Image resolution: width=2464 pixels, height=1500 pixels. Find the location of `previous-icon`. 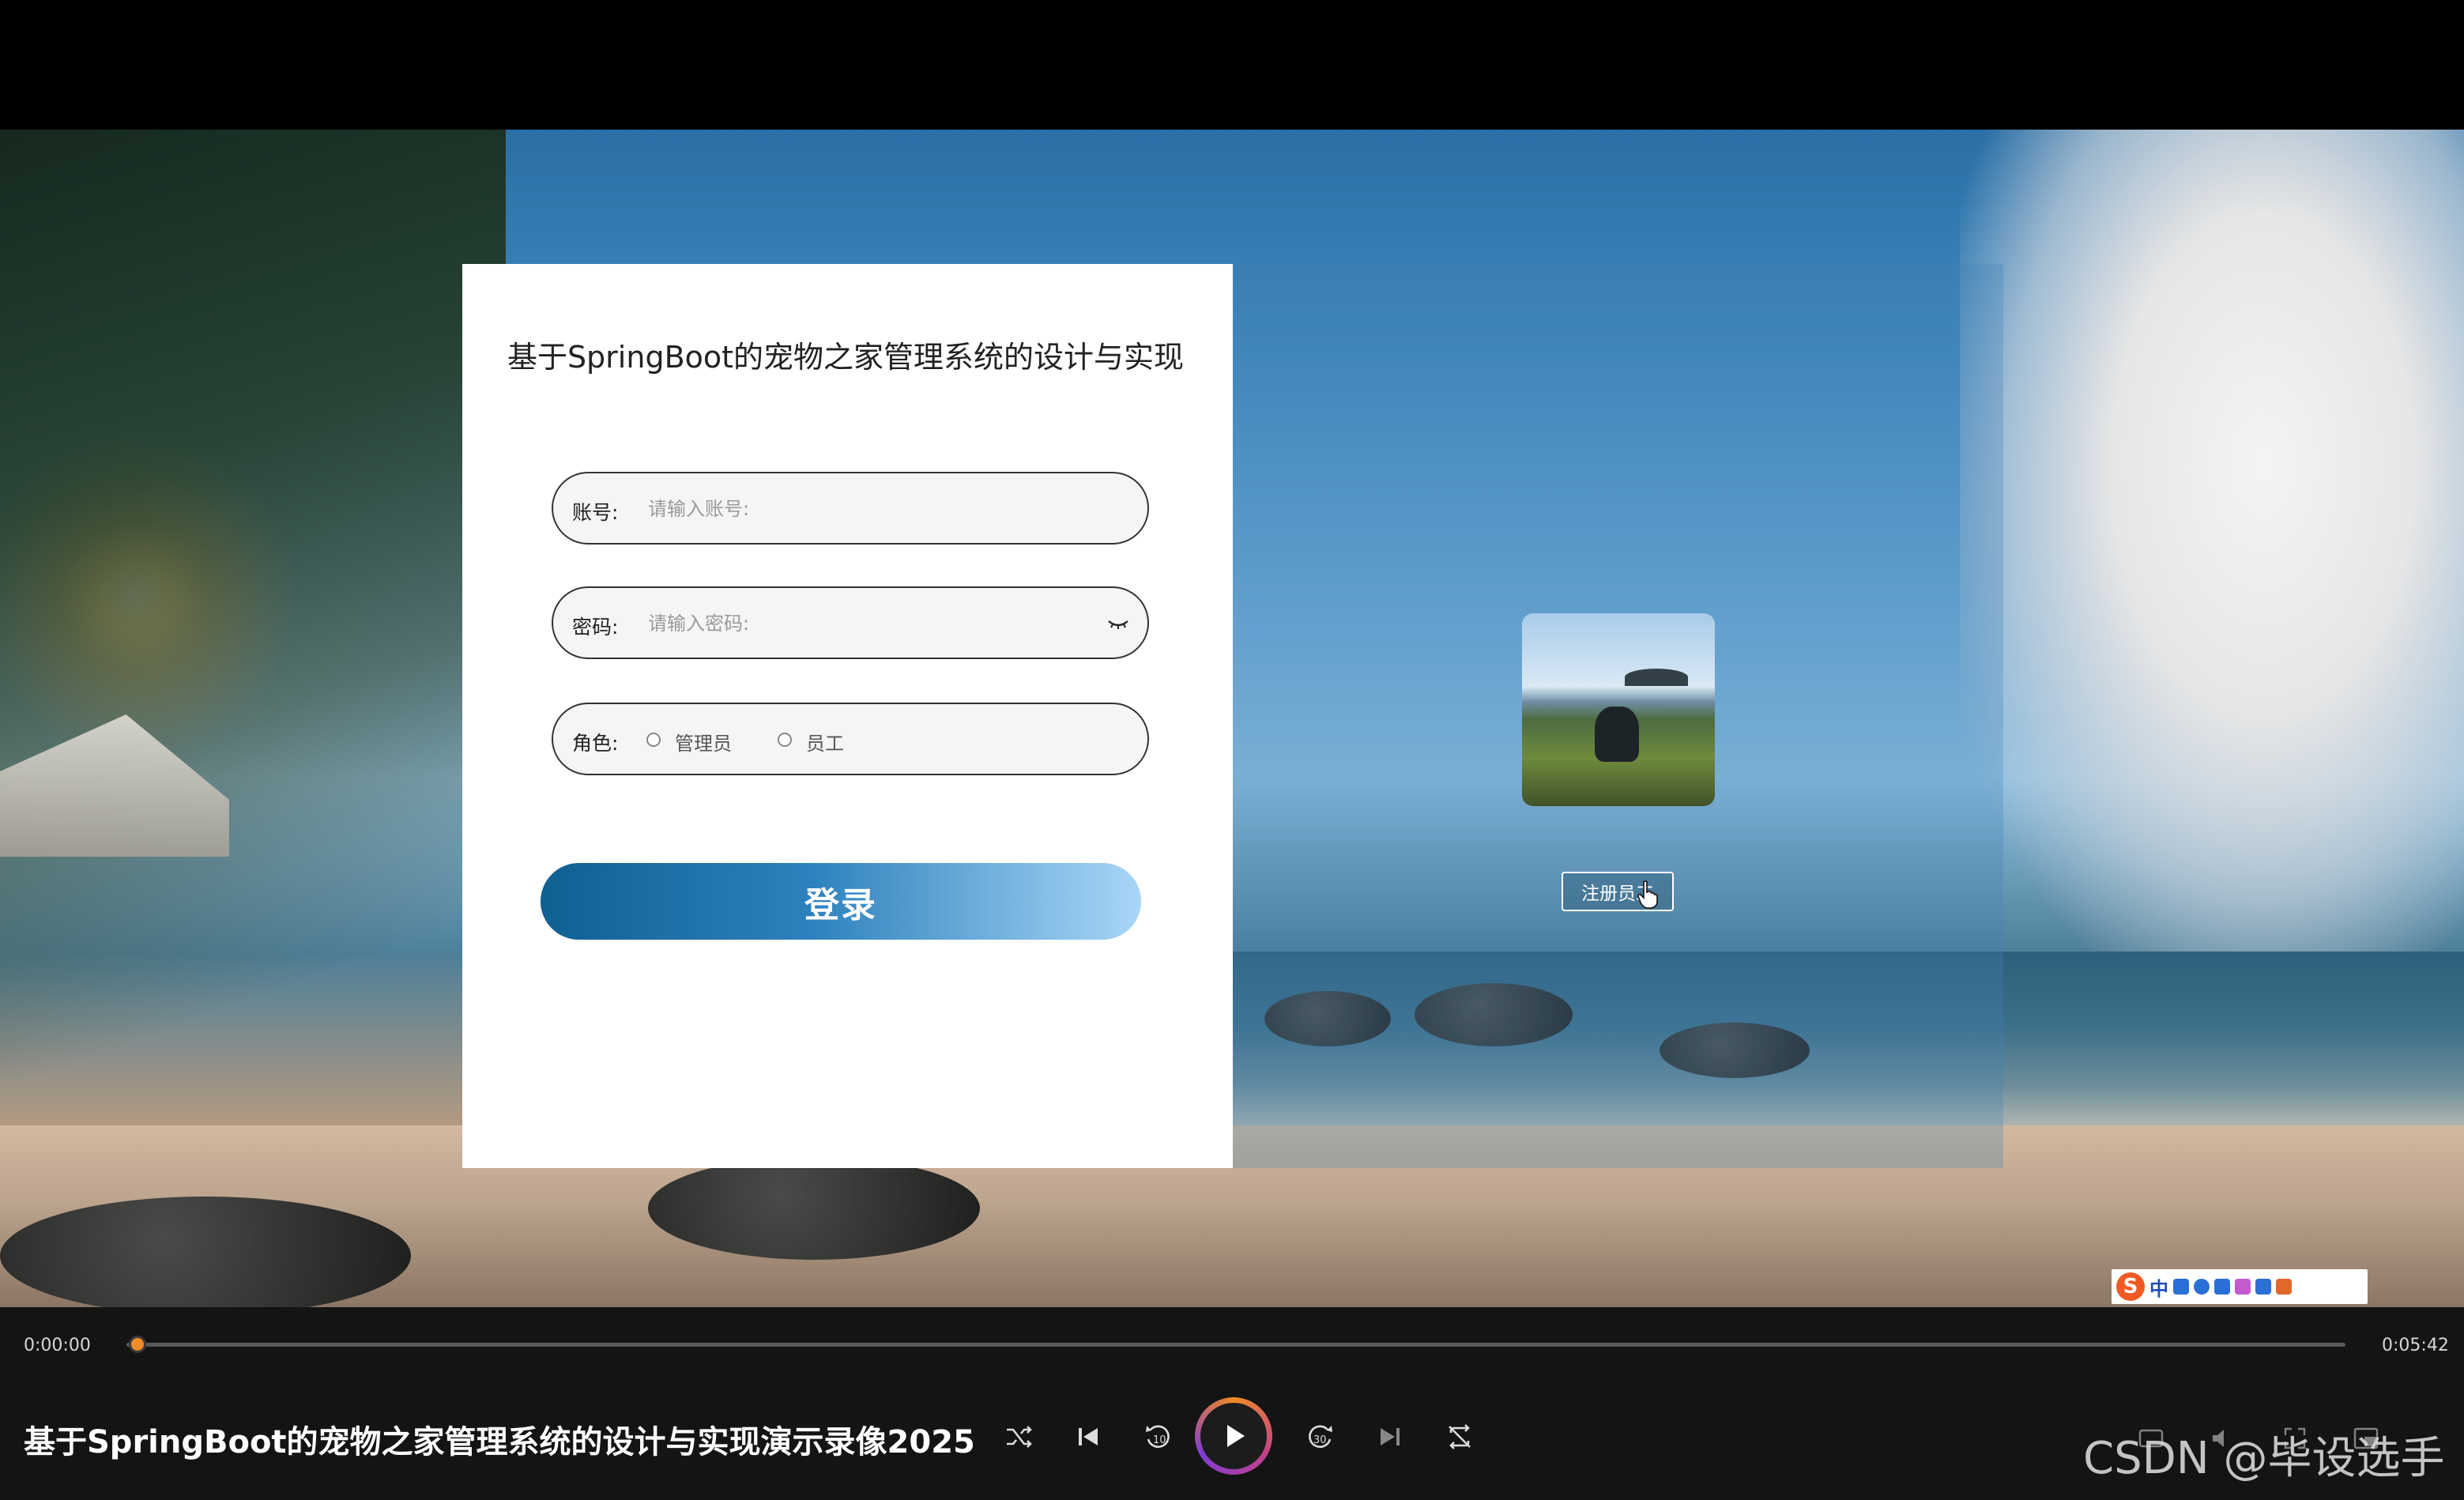

previous-icon is located at coordinates (1088, 1437).